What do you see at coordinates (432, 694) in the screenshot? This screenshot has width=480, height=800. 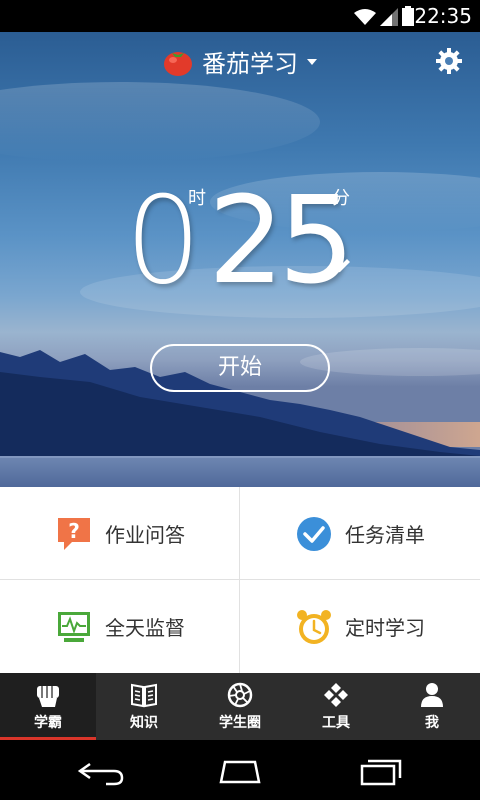 I see `person-icon` at bounding box center [432, 694].